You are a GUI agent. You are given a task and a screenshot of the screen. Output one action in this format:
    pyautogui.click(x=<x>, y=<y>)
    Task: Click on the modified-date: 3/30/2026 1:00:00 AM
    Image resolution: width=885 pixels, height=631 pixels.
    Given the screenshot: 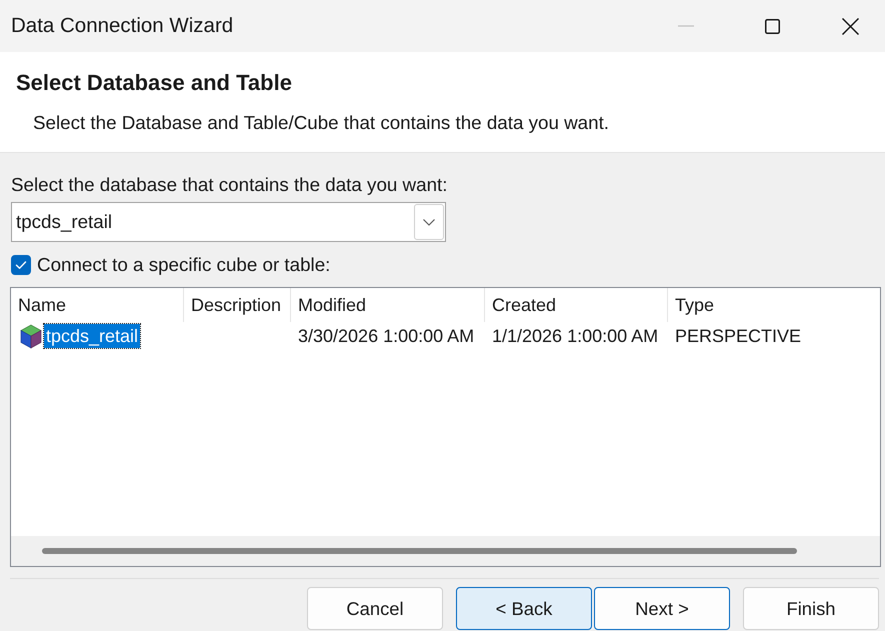 What is the action you would take?
    pyautogui.click(x=386, y=336)
    